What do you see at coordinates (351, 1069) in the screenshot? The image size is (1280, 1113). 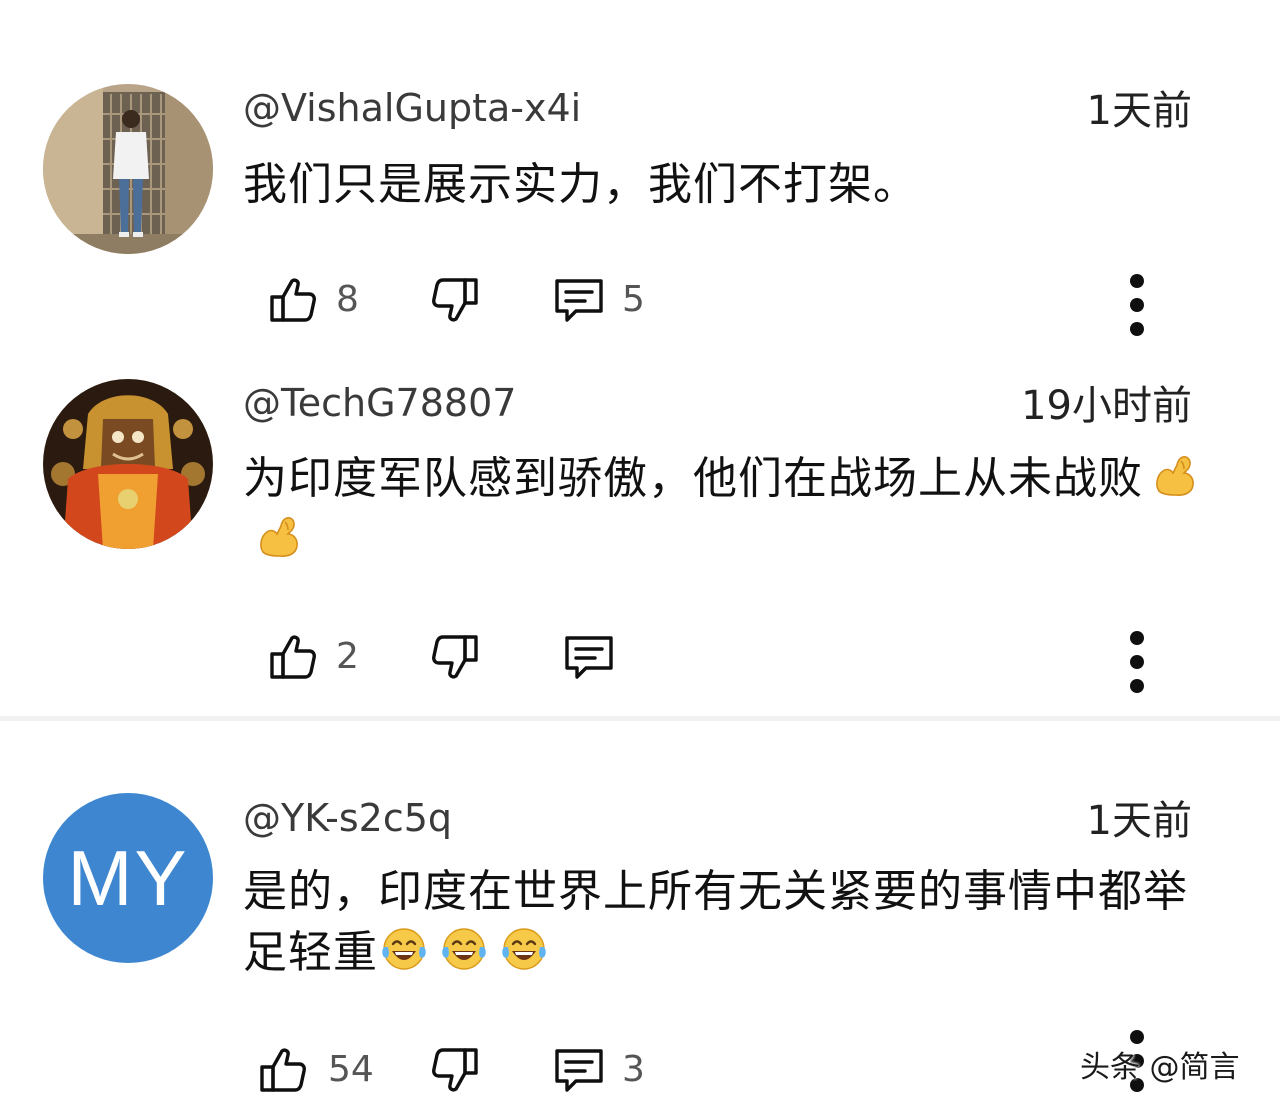 I see `like-count: 54` at bounding box center [351, 1069].